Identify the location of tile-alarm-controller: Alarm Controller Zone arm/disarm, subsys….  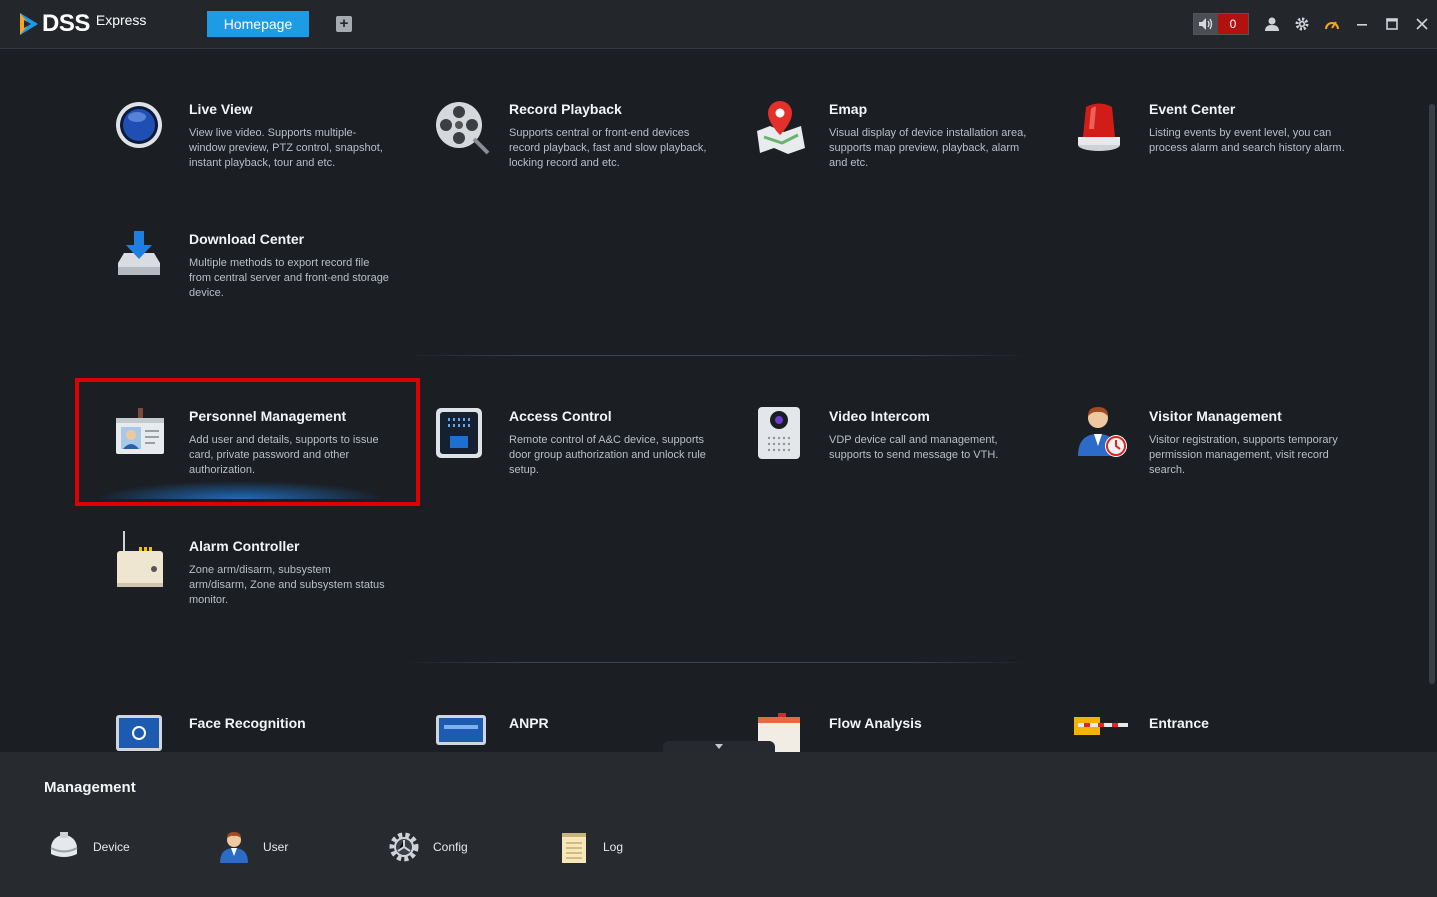
(240, 588).